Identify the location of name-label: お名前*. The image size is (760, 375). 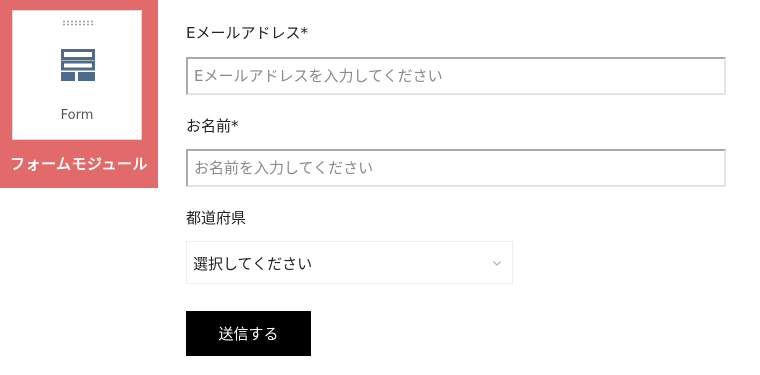
(212, 126).